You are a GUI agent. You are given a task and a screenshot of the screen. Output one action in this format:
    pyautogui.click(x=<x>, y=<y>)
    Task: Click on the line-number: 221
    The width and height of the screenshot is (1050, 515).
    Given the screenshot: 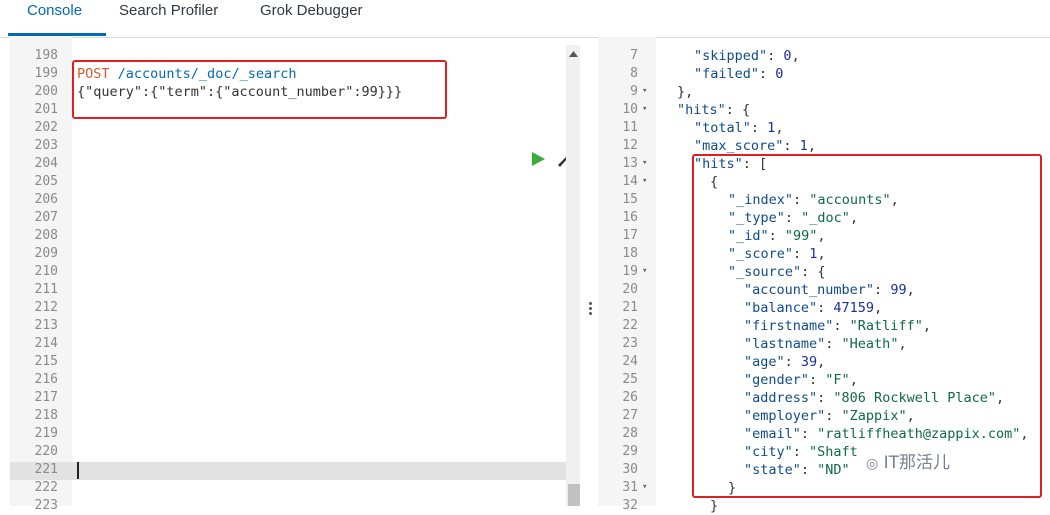 What is the action you would take?
    pyautogui.click(x=46, y=469)
    